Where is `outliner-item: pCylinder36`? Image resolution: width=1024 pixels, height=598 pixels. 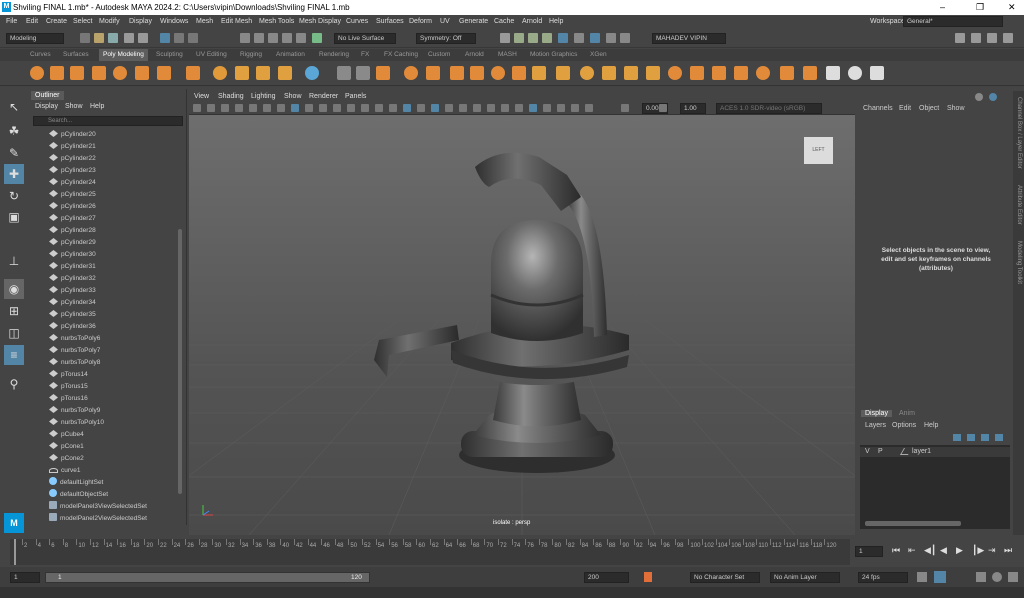
outliner-item: pCylinder36 is located at coordinates (72, 327).